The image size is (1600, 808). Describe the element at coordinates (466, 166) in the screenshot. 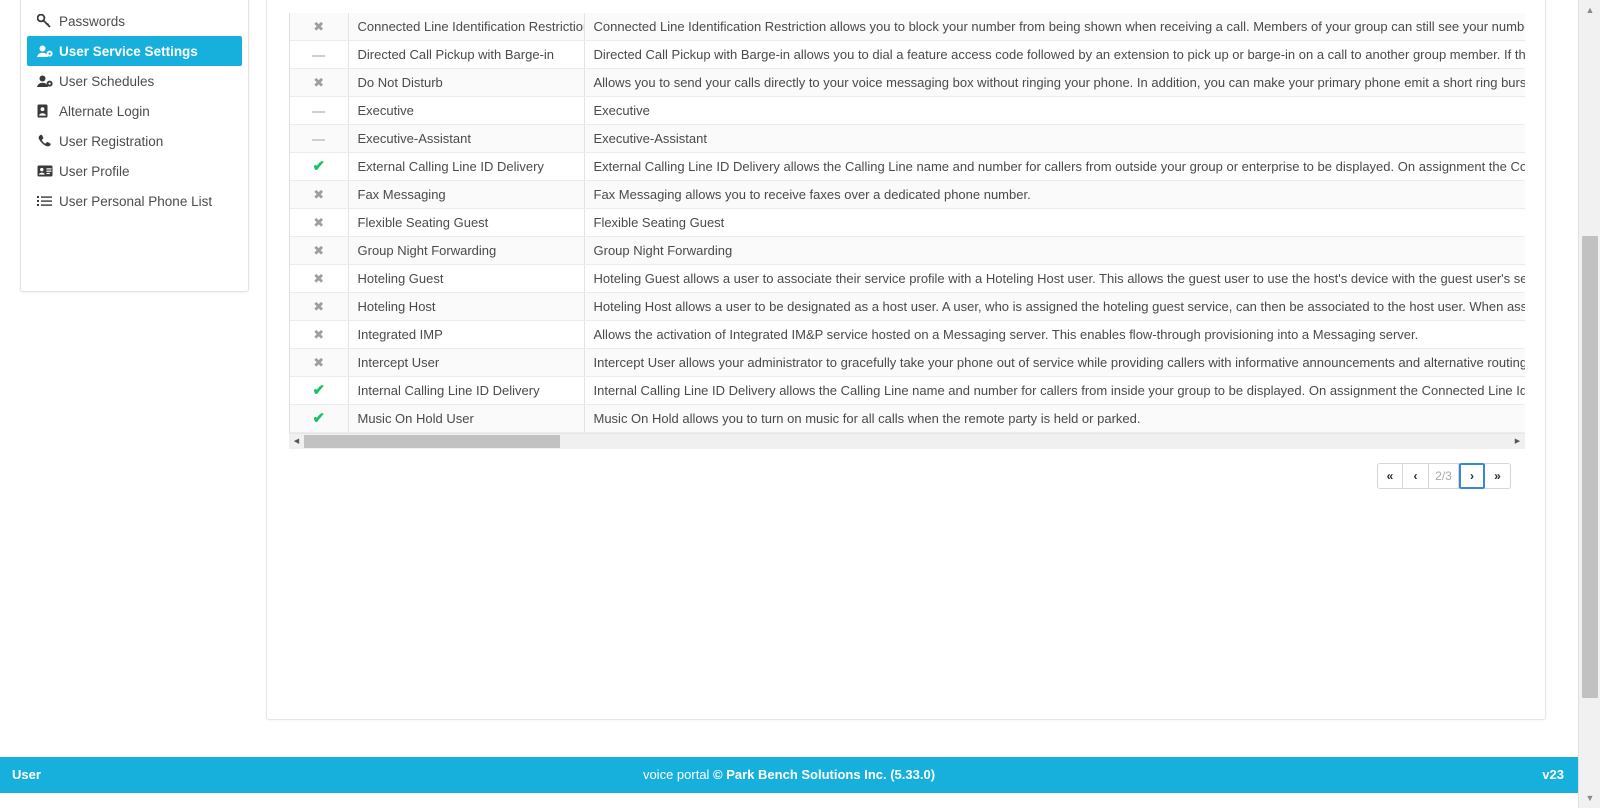

I see `row-service-name: External Calling Line ID Delivery` at that location.